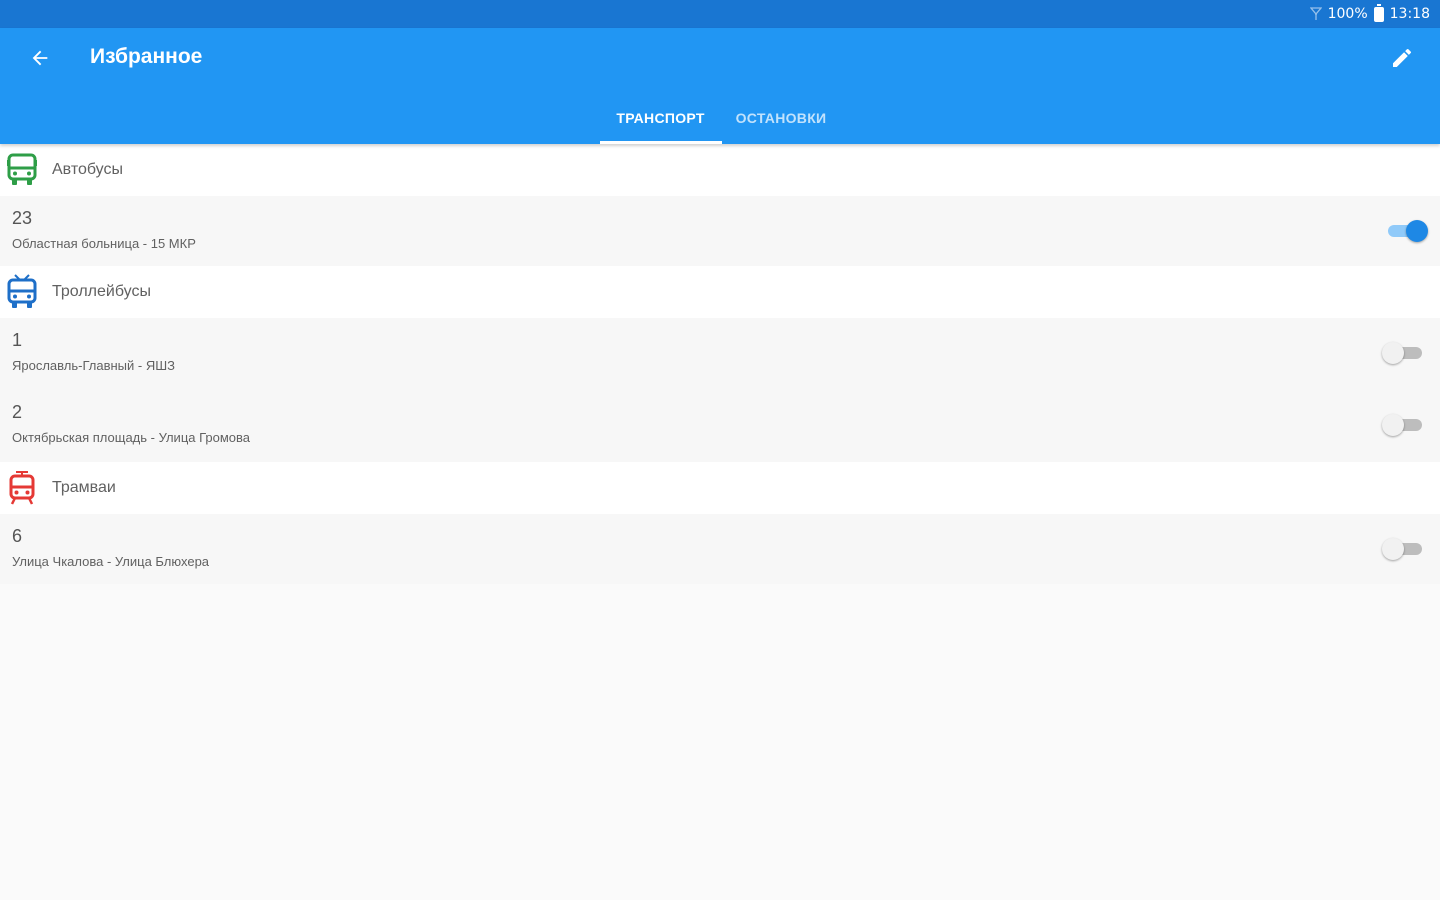  I want to click on section-label-trolleybuses: Троллейбусы, so click(101, 291).